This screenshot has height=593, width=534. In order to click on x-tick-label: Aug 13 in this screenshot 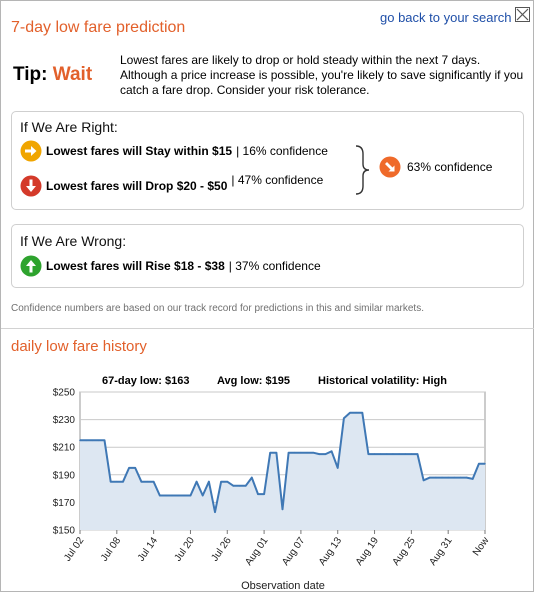, I will do `click(330, 551)`.